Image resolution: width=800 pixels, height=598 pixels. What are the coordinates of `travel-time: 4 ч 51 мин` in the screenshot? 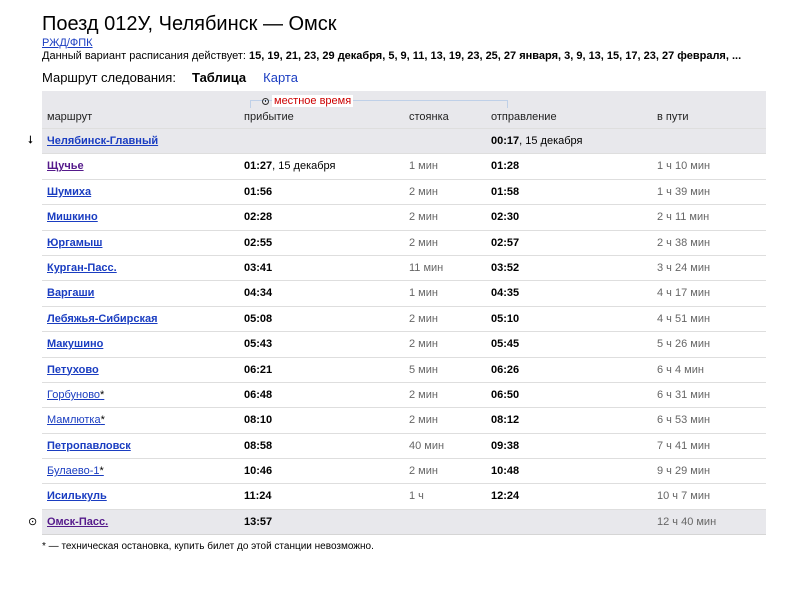 It's located at (684, 318).